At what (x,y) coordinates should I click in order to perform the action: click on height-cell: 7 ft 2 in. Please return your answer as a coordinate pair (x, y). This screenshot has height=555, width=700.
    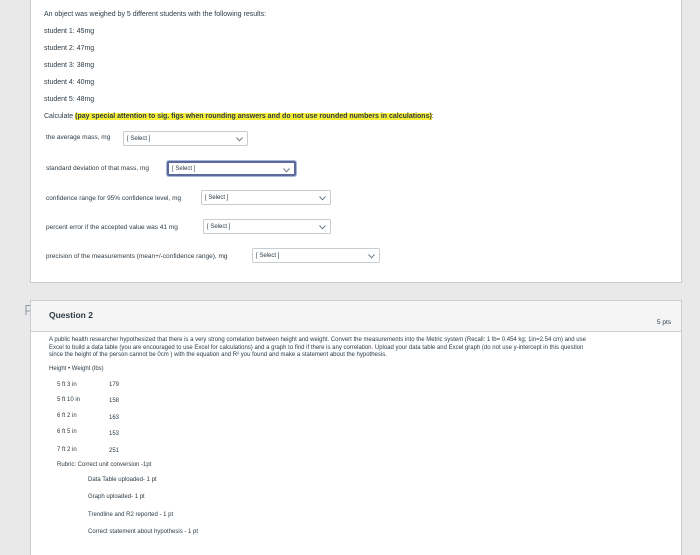
    Looking at the image, I should click on (67, 450).